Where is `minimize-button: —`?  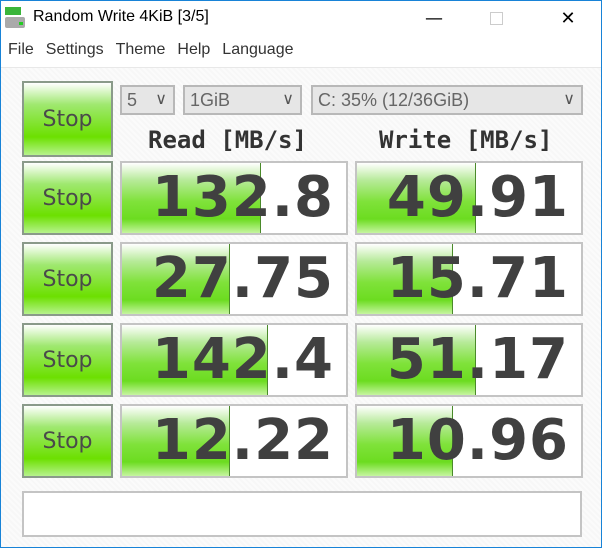
minimize-button: — is located at coordinates (434, 18).